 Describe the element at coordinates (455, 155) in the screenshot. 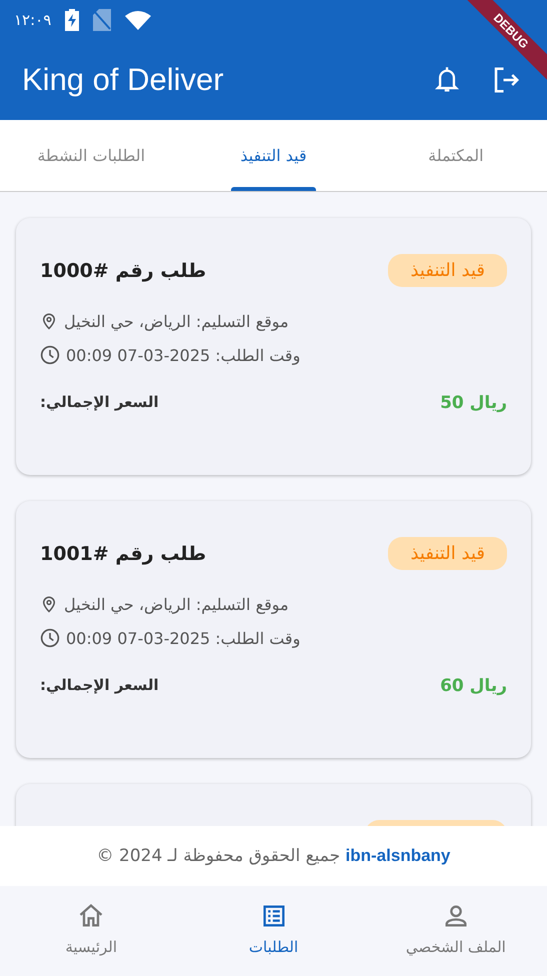

I see `tab: المكتملة` at that location.